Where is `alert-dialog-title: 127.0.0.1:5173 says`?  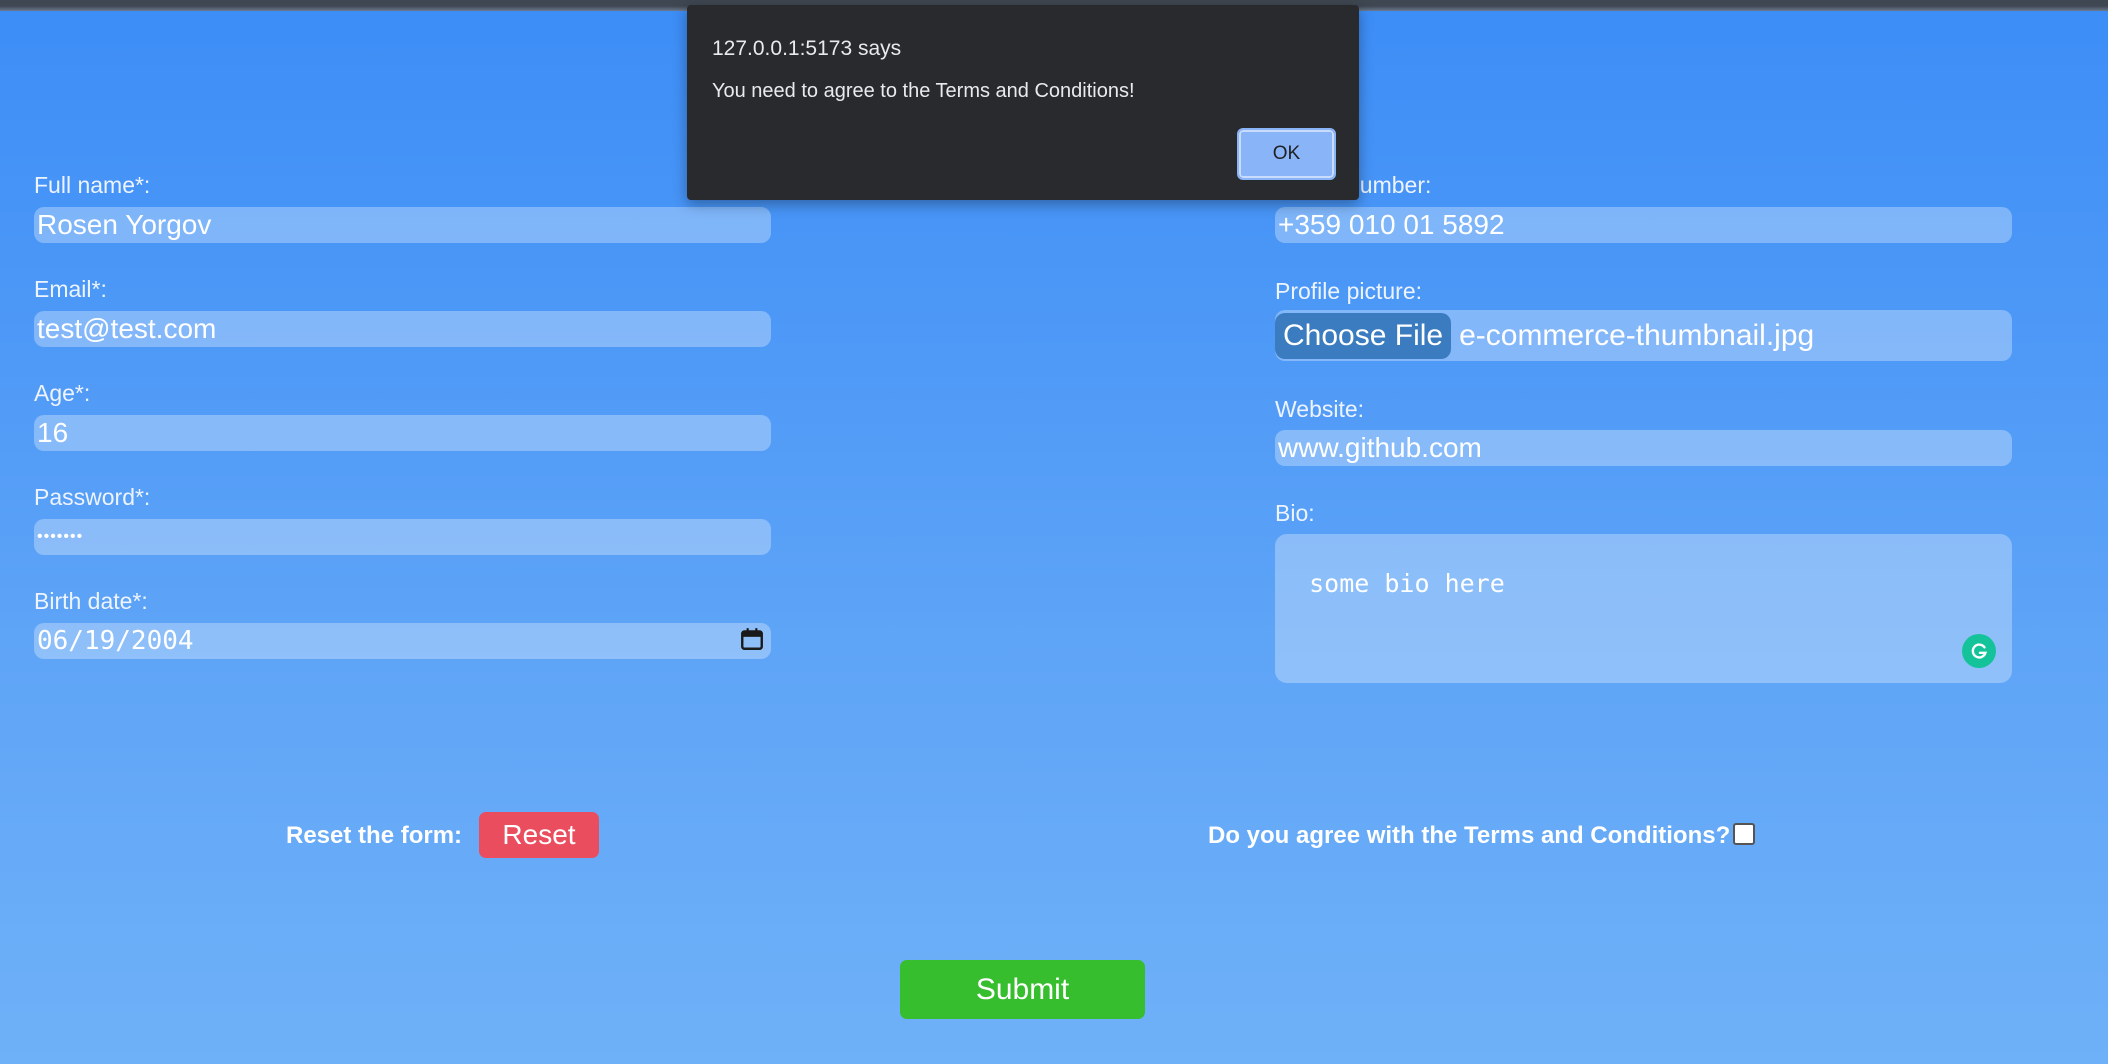
alert-dialog-title: 127.0.0.1:5173 says is located at coordinates (807, 48).